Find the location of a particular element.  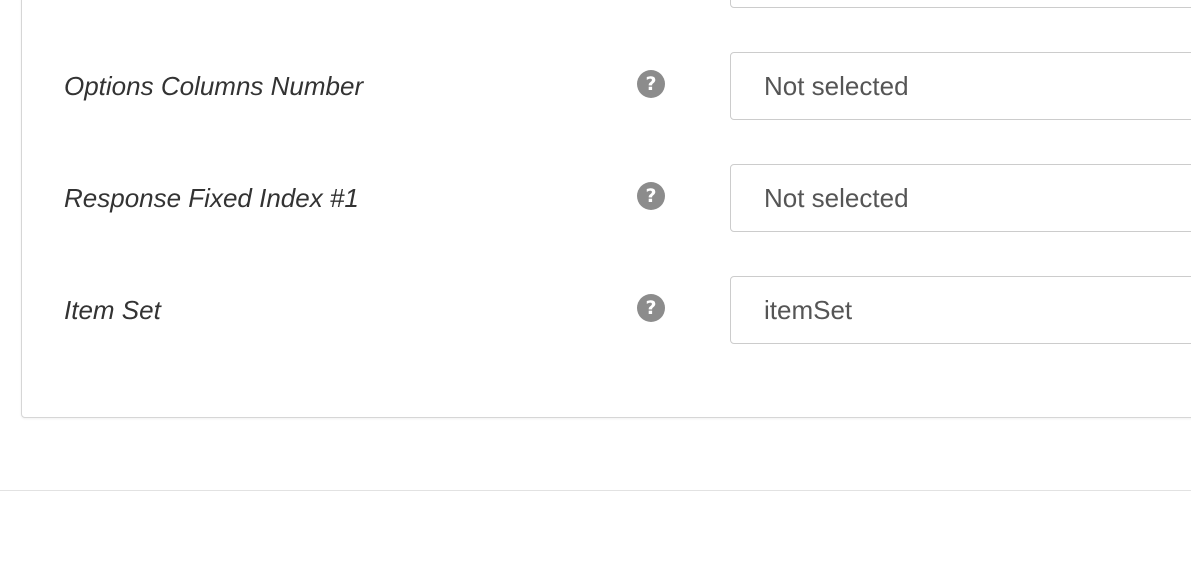

form-row-response-fixed-index: Response Fixed Index #1 ? Not selected is located at coordinates (595, 198).